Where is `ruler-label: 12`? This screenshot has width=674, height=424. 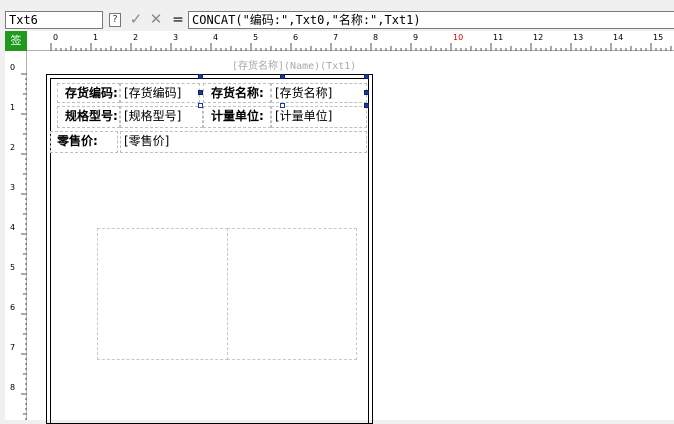 ruler-label: 12 is located at coordinates (538, 37).